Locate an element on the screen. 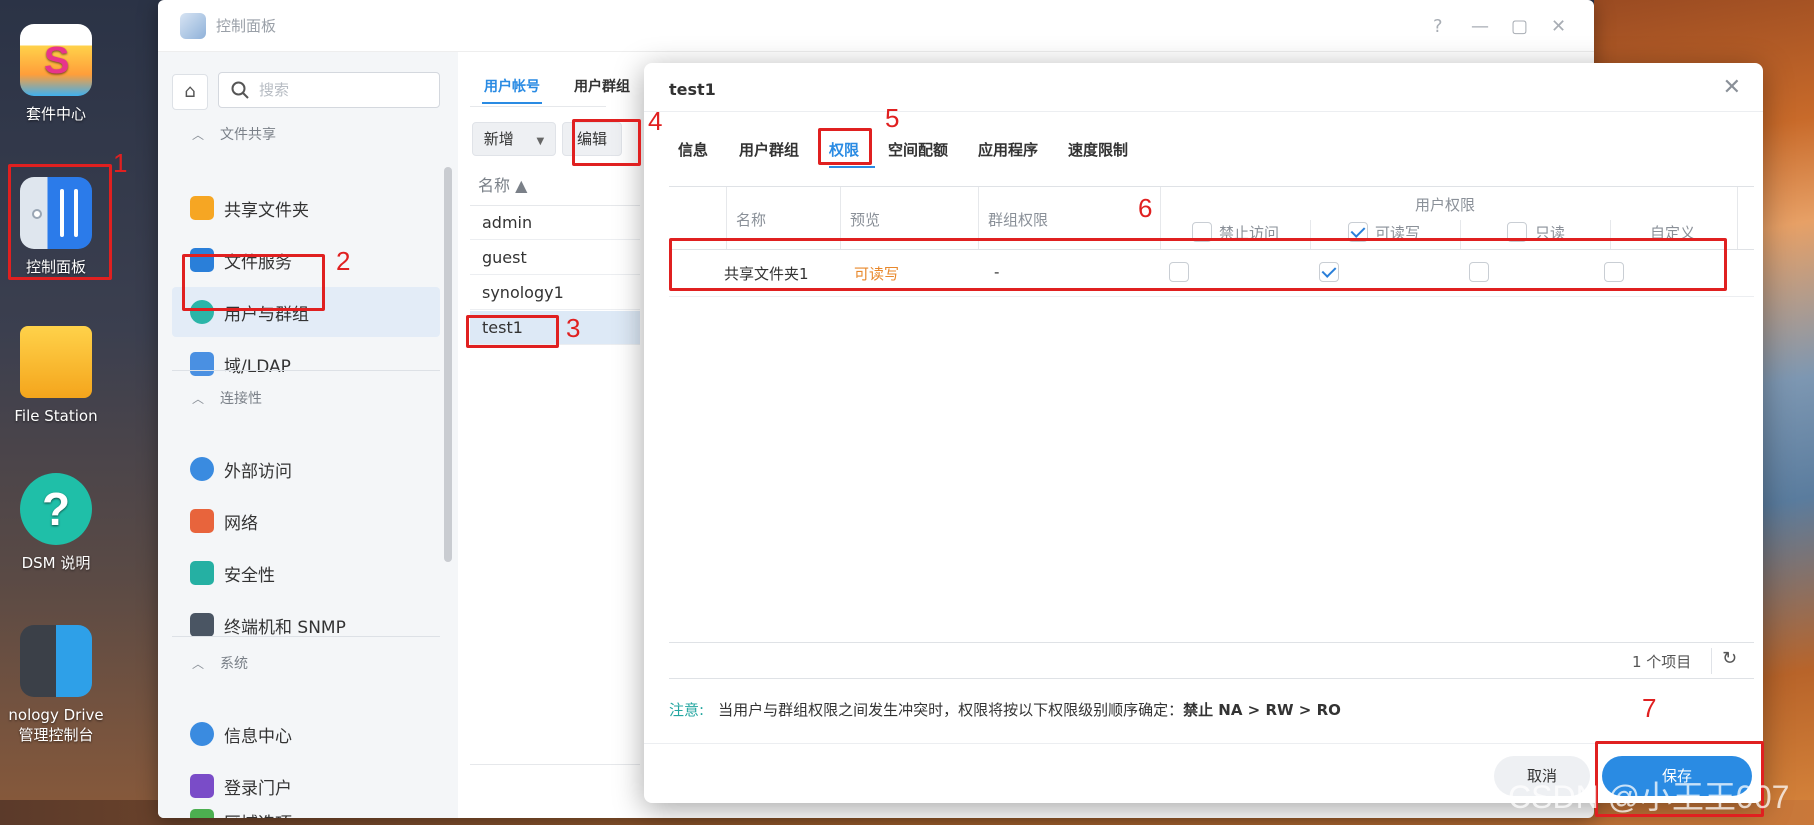 The height and width of the screenshot is (825, 1814). sidebar-item-label: 外部访问 is located at coordinates (258, 471).